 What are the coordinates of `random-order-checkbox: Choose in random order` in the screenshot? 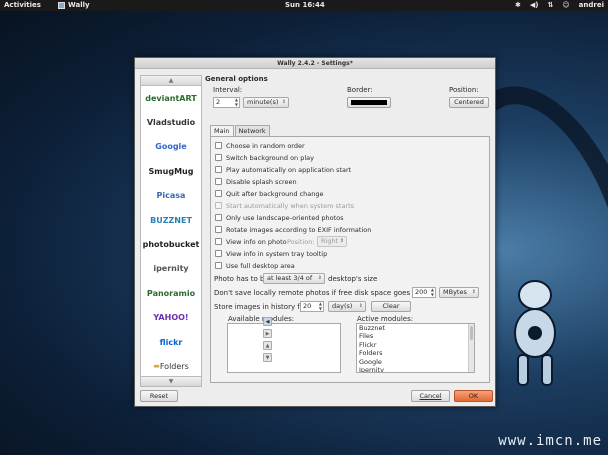 It's located at (260, 145).